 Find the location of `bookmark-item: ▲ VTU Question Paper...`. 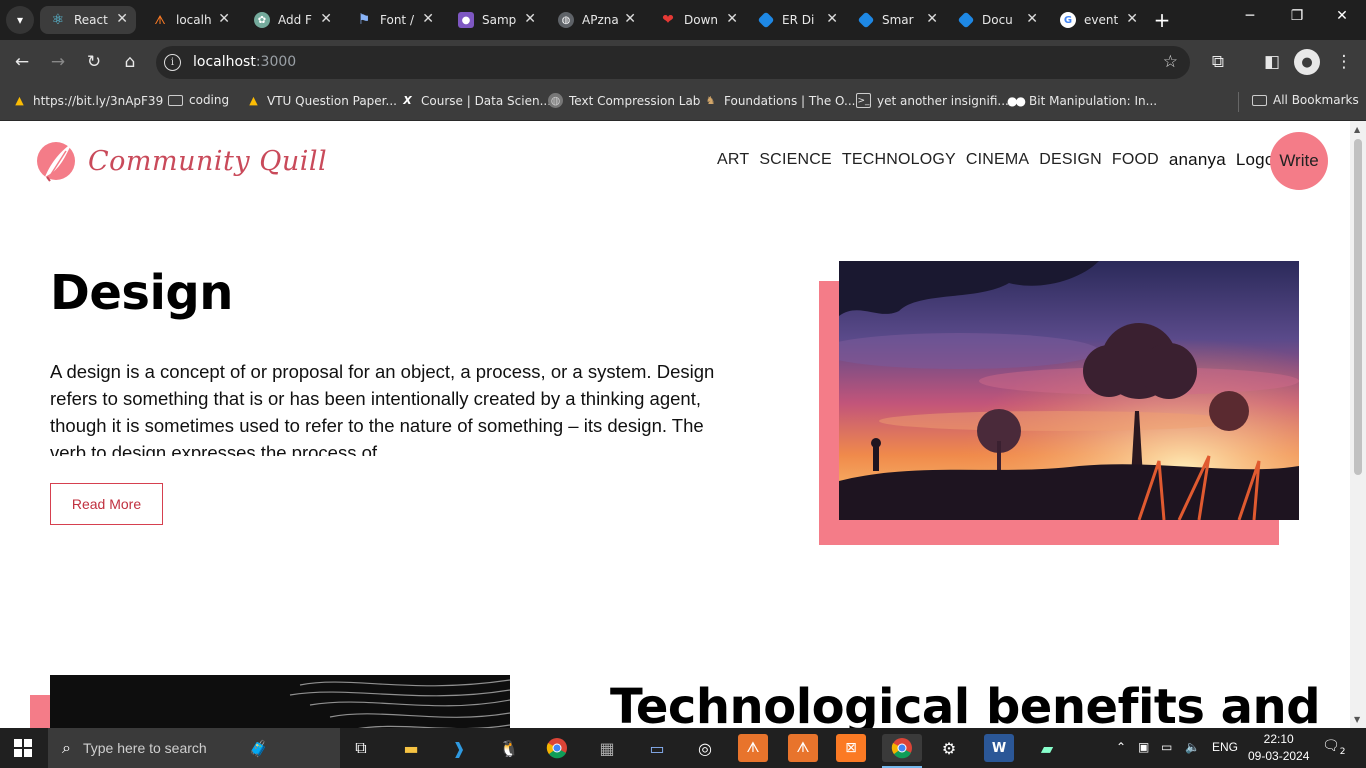

bookmark-item: ▲ VTU Question Paper... is located at coordinates (321, 100).